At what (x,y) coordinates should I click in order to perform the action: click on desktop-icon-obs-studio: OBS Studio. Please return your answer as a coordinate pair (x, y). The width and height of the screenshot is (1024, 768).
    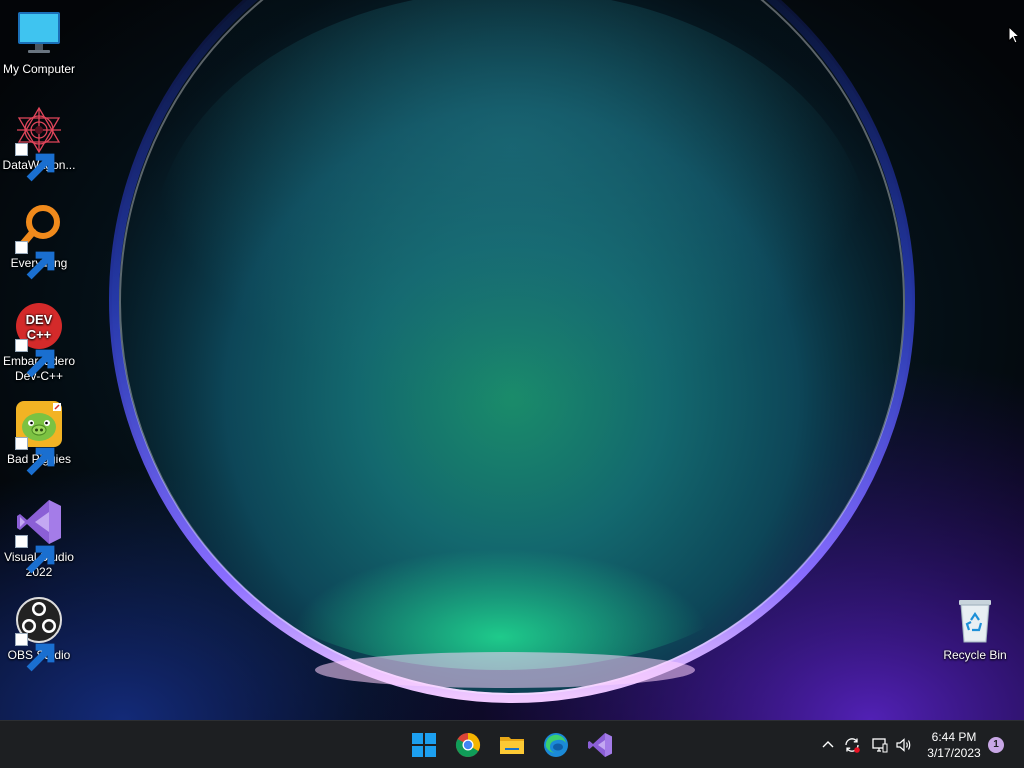
    Looking at the image, I should click on (39, 634).